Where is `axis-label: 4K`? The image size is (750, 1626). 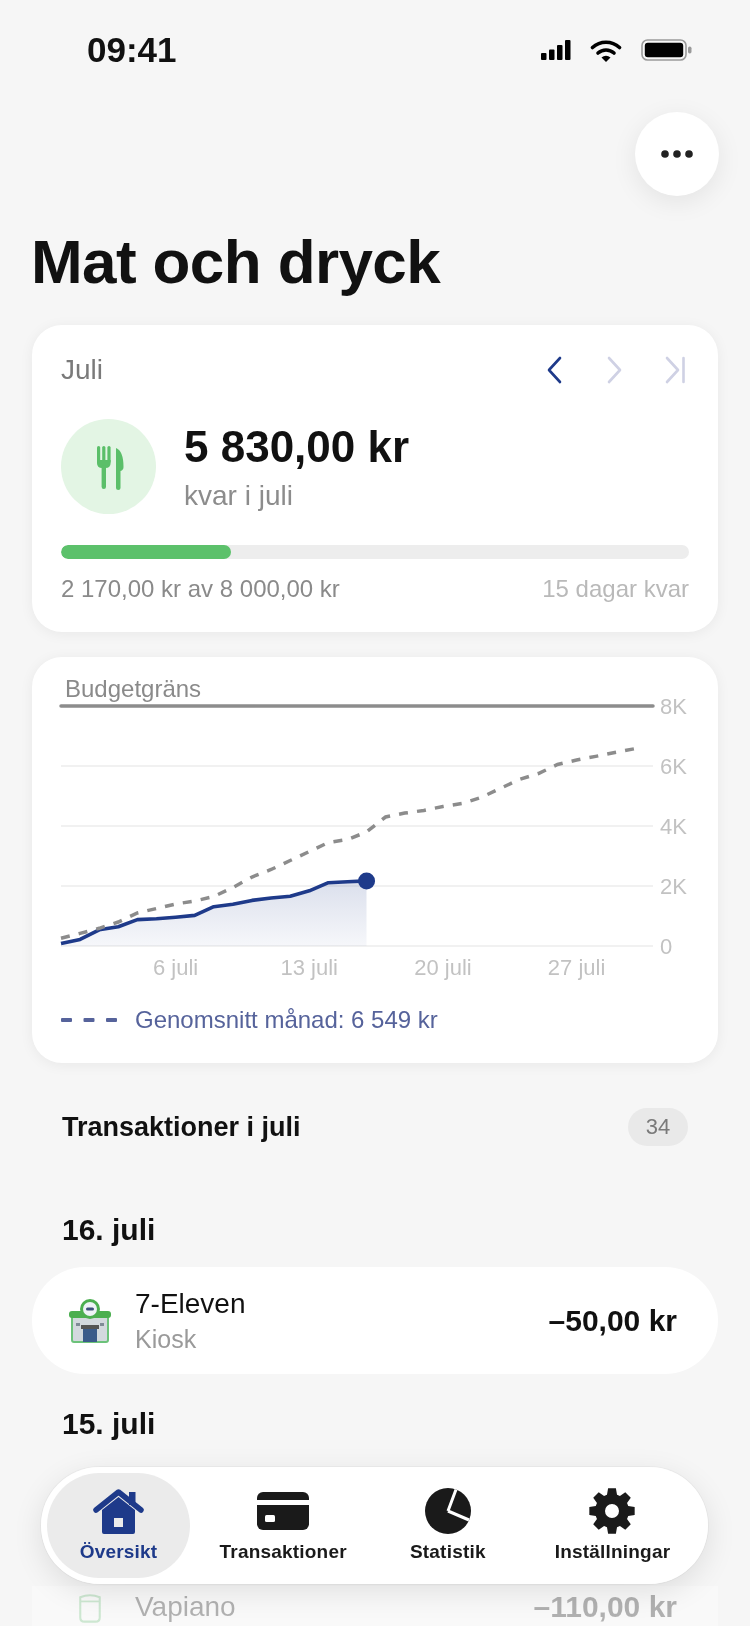
axis-label: 4K is located at coordinates (673, 826).